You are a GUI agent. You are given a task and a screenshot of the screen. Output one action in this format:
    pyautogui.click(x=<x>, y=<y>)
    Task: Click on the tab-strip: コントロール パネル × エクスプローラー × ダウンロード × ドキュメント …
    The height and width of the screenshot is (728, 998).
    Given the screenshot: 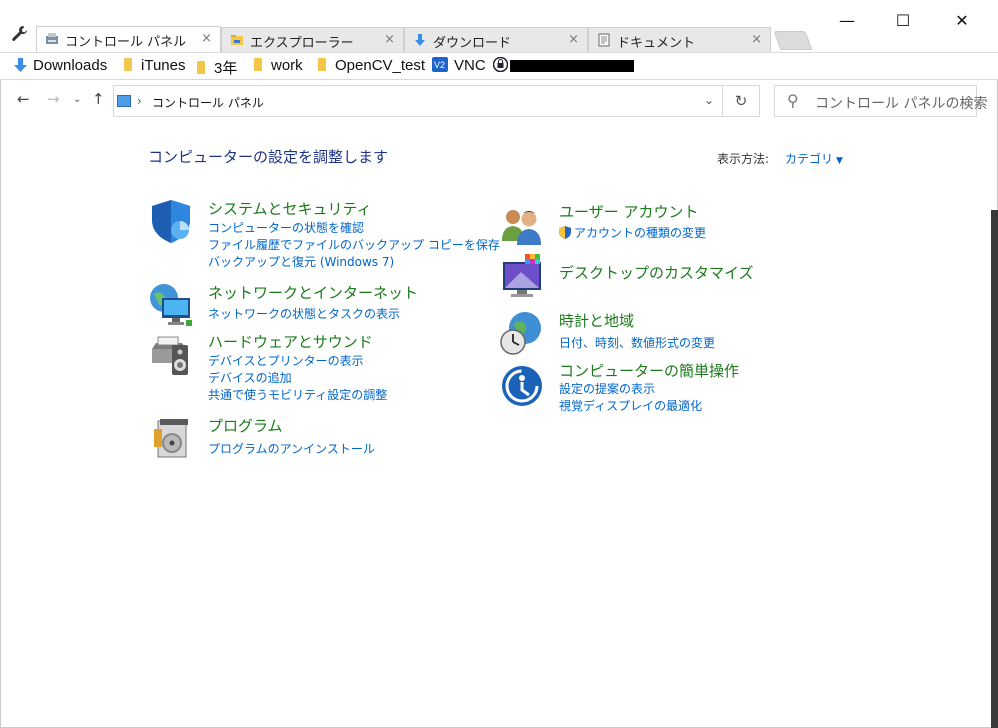 What is the action you would take?
    pyautogui.click(x=499, y=26)
    